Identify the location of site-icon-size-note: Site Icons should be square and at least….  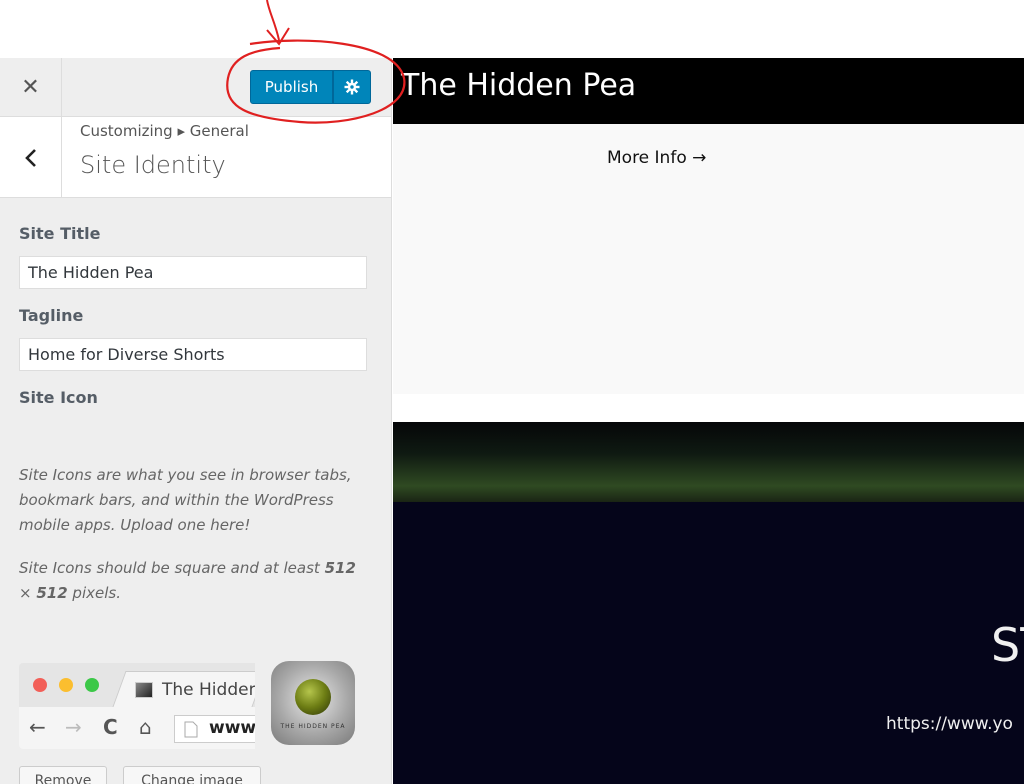
(187, 580).